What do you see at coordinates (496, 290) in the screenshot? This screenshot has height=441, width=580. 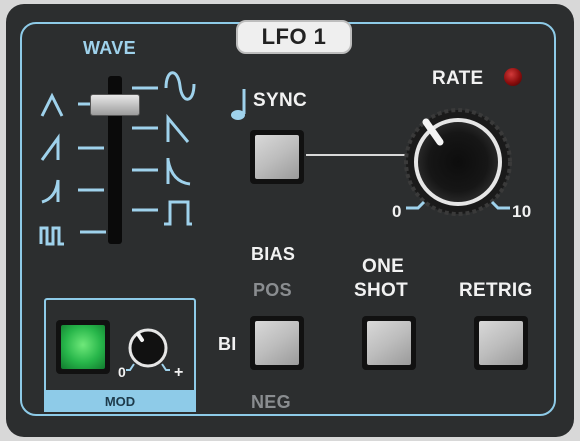 I see `retrig-label: RETRIG` at bounding box center [496, 290].